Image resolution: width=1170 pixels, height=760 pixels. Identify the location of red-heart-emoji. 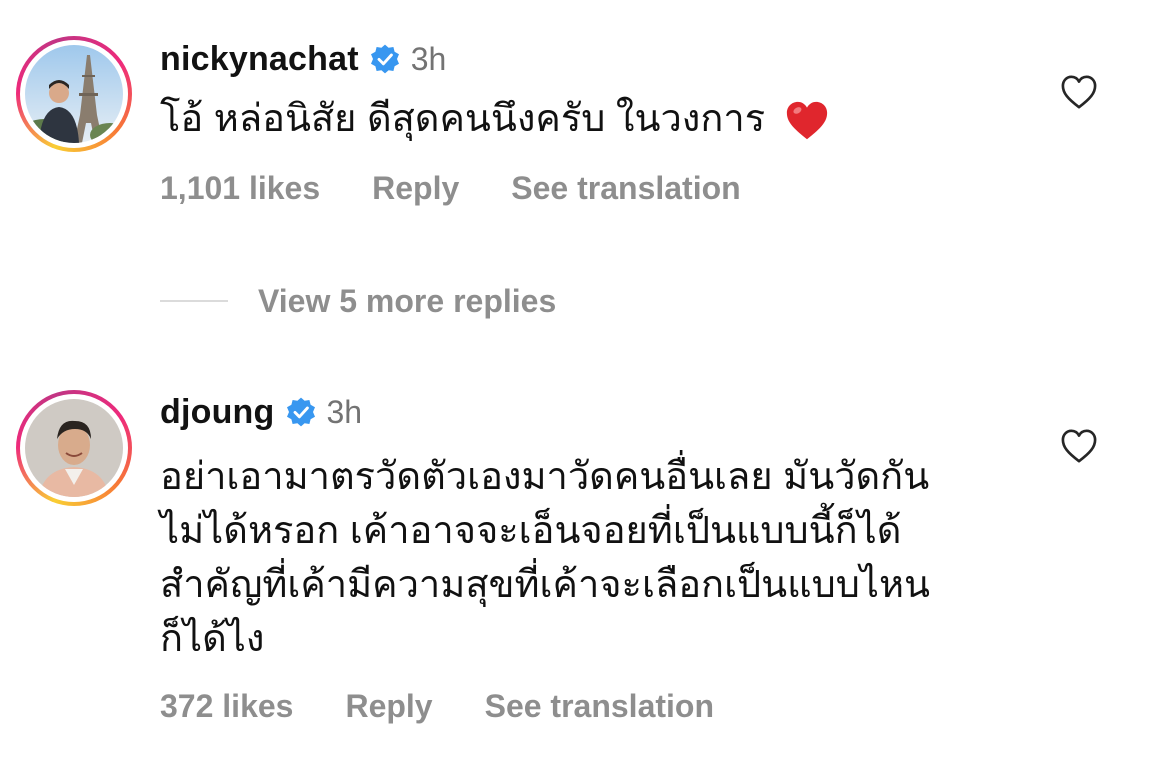
(806, 120).